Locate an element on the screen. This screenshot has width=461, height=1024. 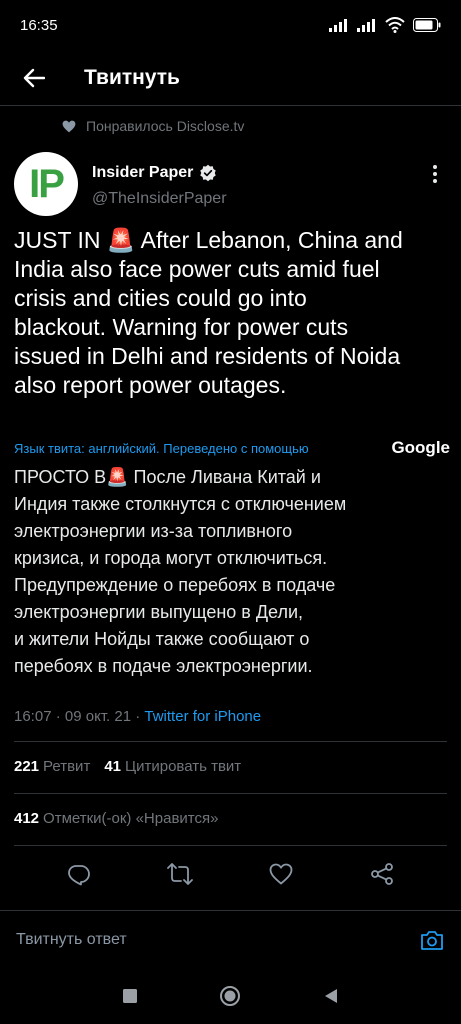
signal-icon is located at coordinates (338, 25).